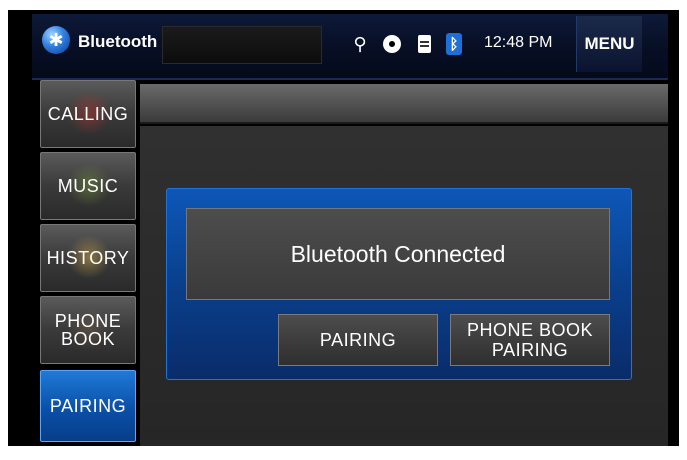 This screenshot has width=687, height=460. I want to click on phone-book-pairing-button: PHONE BOOK PAIRING, so click(530, 340).